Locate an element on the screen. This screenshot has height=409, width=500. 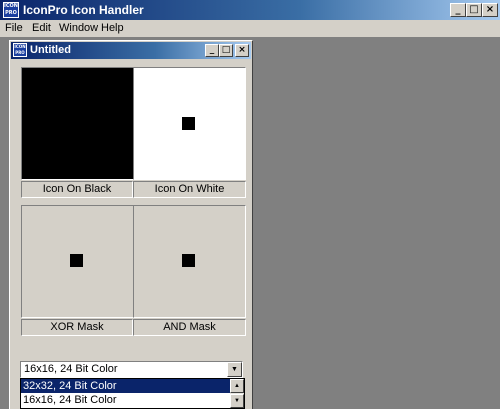
close-button: × is located at coordinates (490, 10).